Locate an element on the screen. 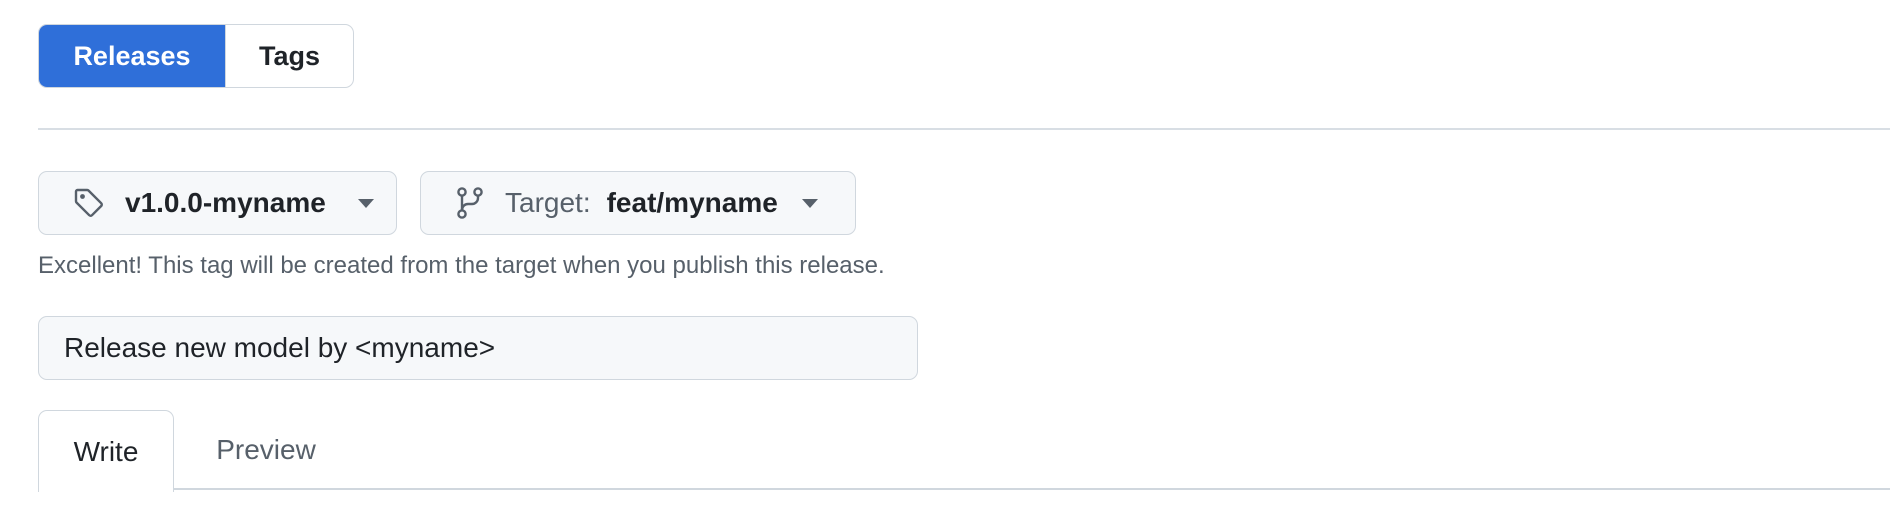 This screenshot has height=506, width=1890. target-label: Target: is located at coordinates (548, 202).